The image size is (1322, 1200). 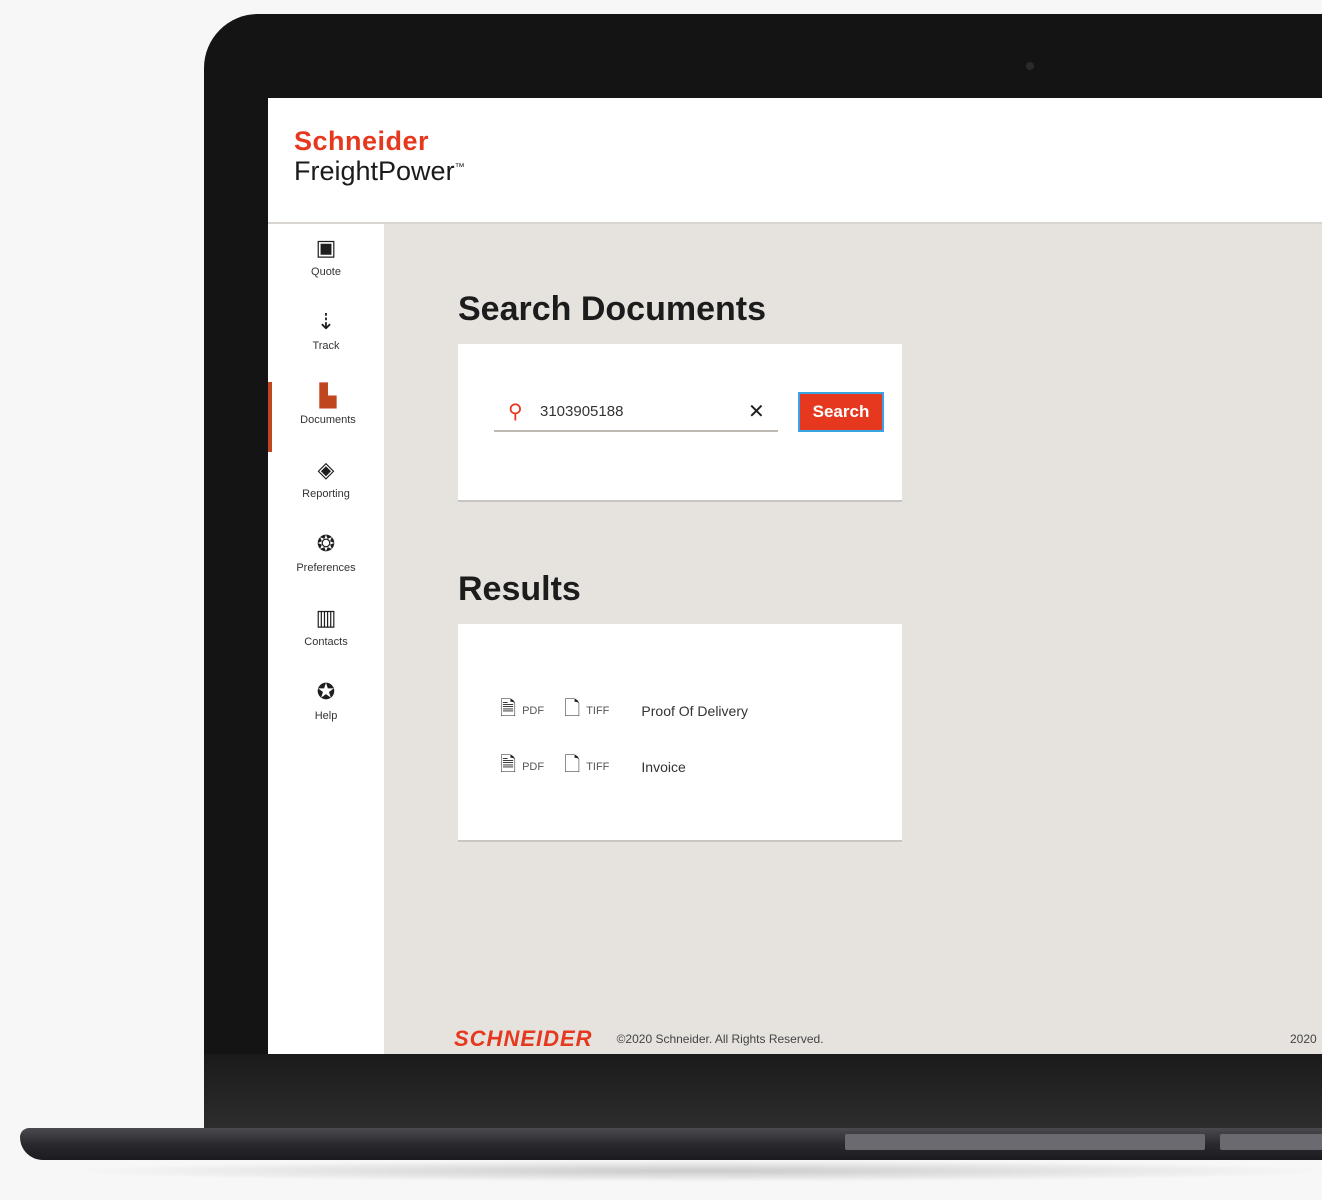 What do you see at coordinates (326, 346) in the screenshot?
I see `sidebar-item-label: Track` at bounding box center [326, 346].